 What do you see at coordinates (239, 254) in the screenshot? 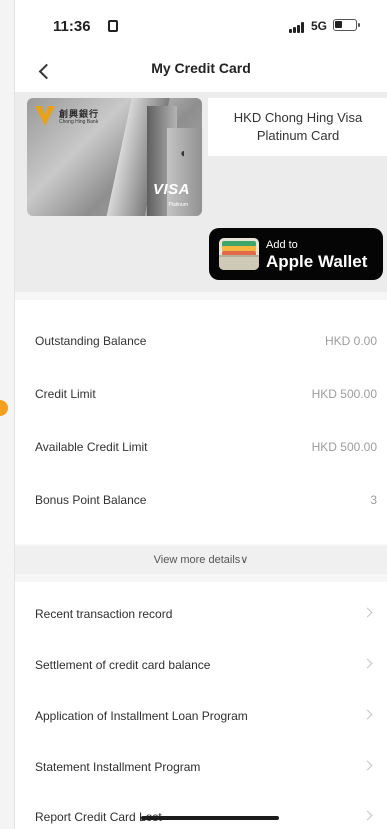
I see `wallet-icon` at bounding box center [239, 254].